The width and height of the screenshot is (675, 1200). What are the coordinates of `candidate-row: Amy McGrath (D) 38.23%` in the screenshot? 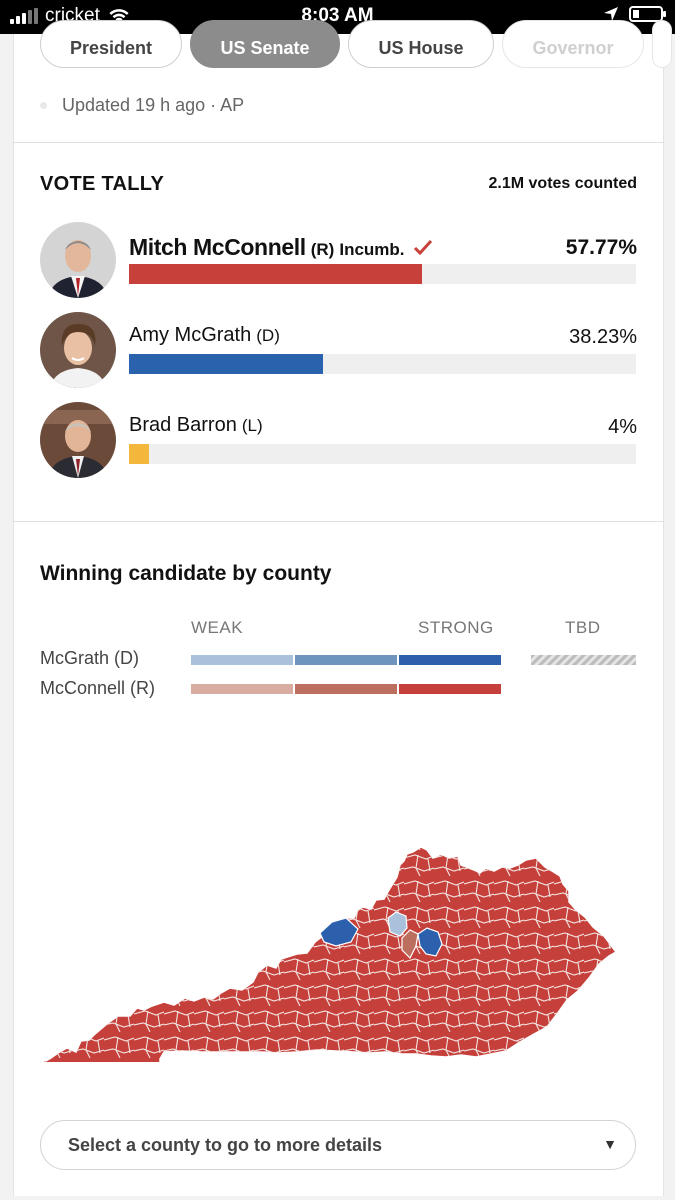 It's located at (338, 350).